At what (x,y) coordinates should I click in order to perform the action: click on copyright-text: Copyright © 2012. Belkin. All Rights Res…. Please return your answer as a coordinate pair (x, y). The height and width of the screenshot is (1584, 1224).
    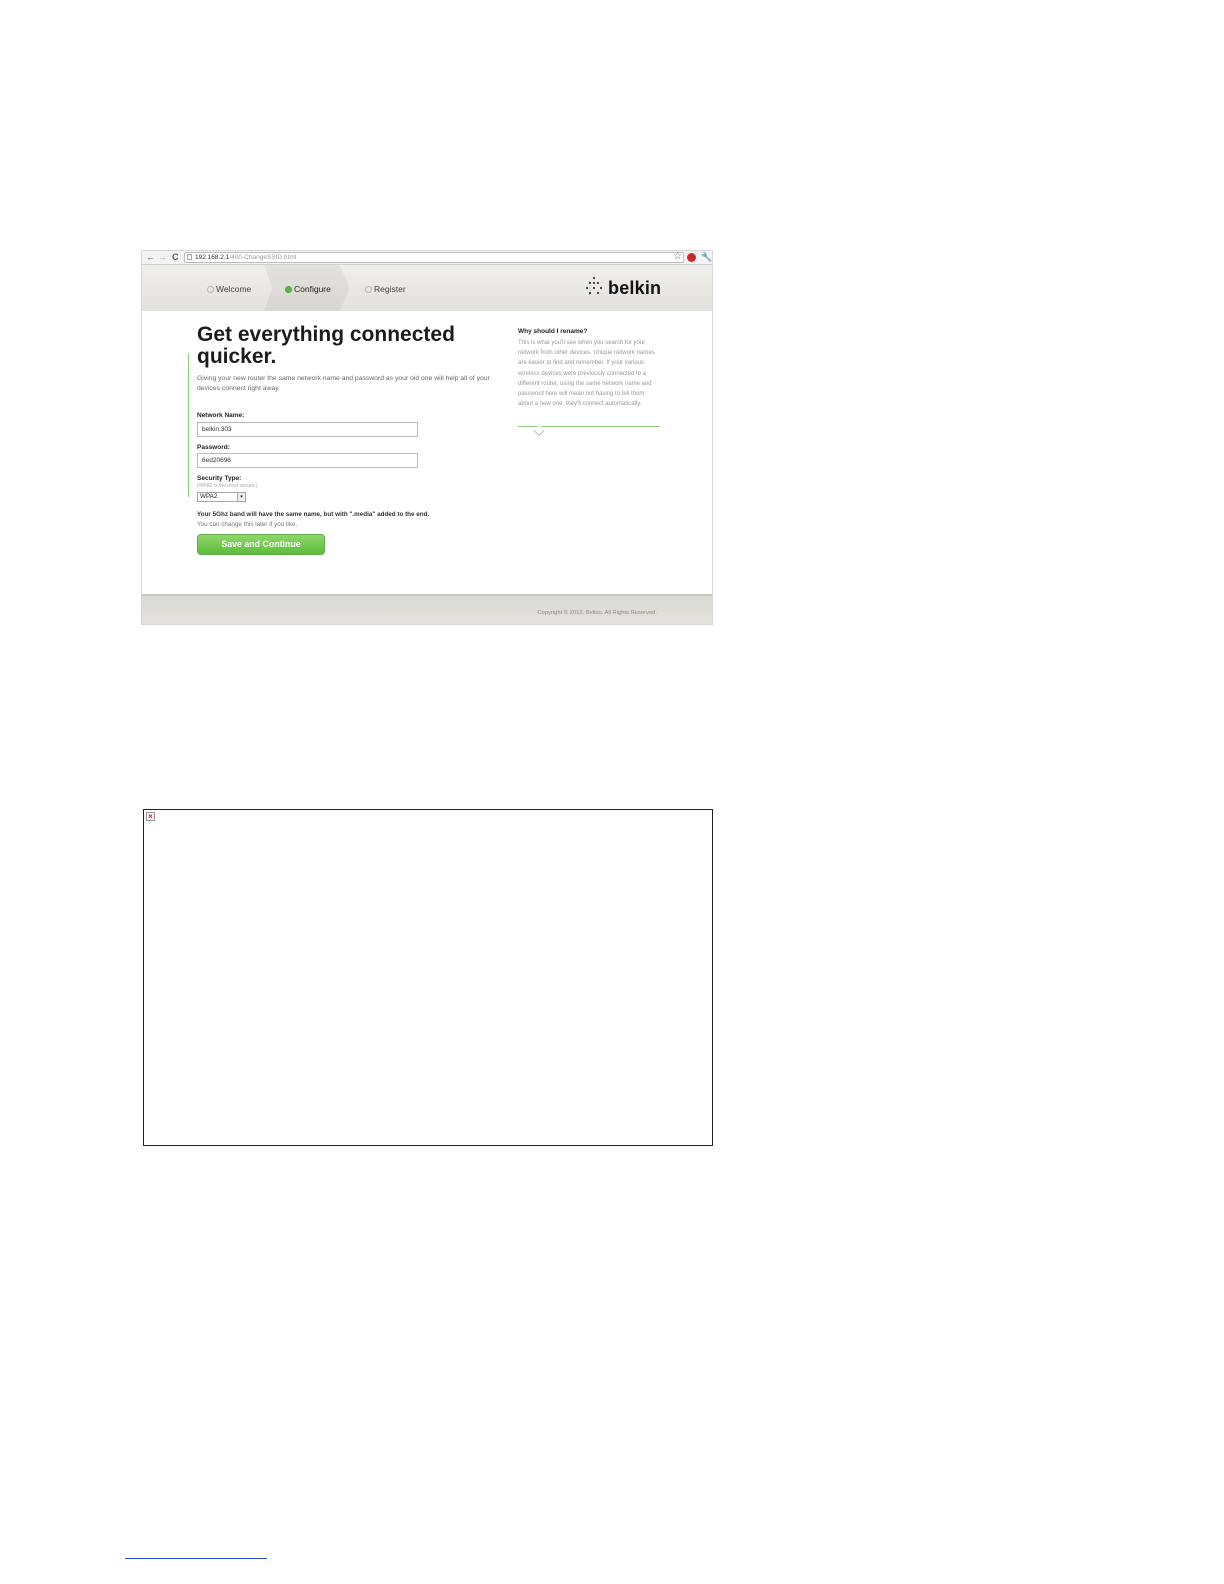
    Looking at the image, I should click on (597, 613).